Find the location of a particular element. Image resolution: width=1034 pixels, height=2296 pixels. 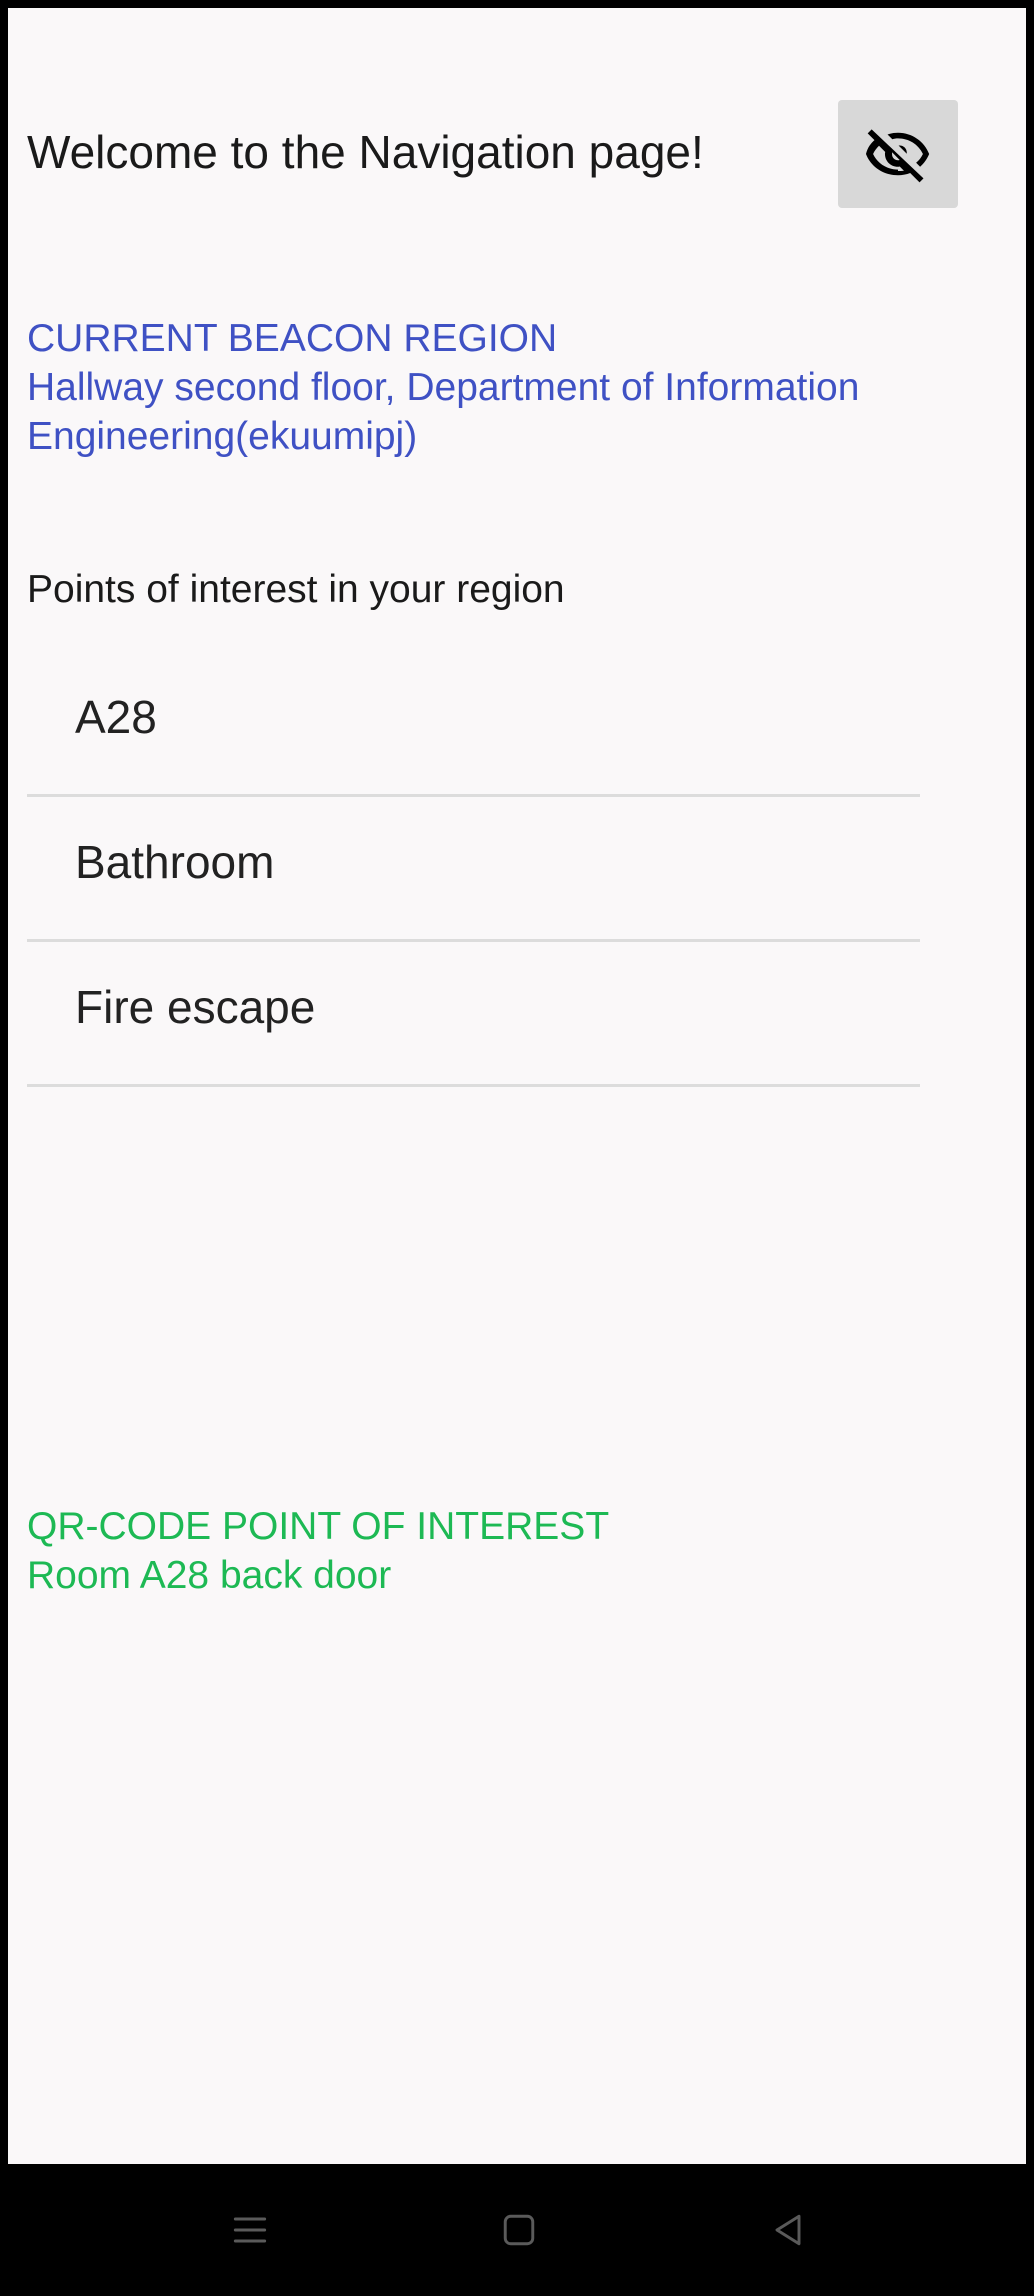

visibility-toggle-button is located at coordinates (898, 154).